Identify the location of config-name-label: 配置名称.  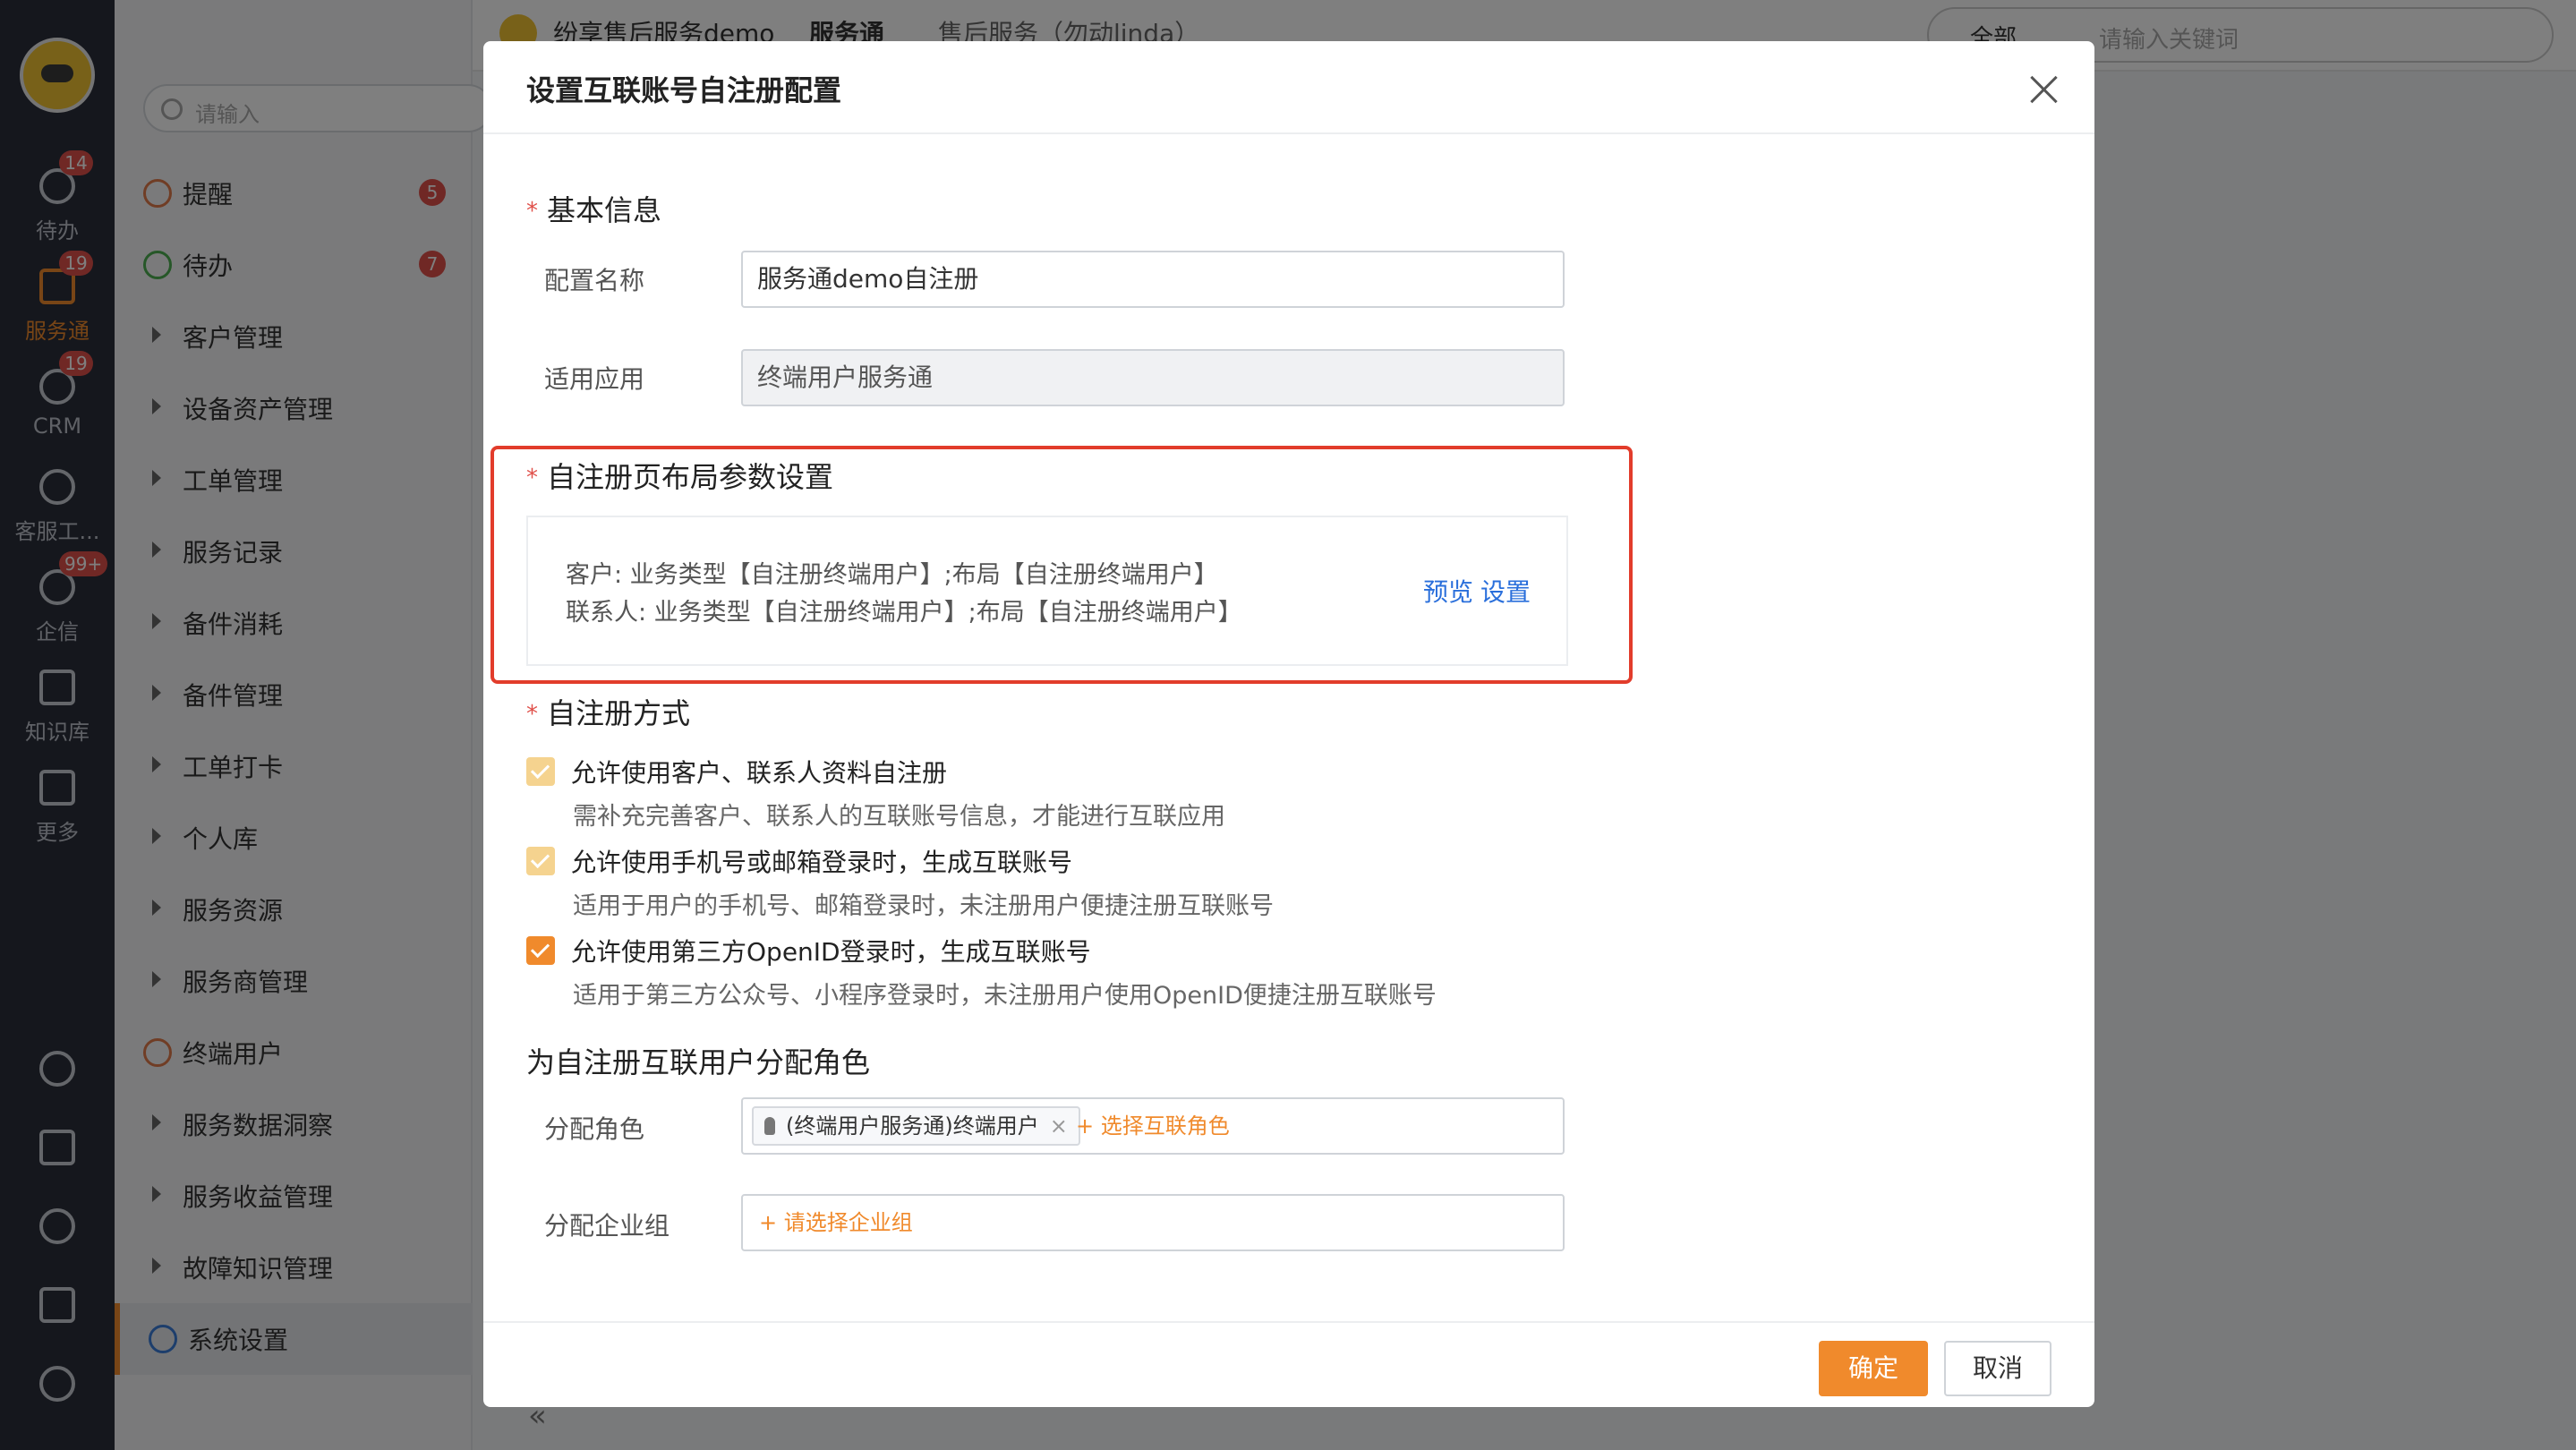
(594, 280).